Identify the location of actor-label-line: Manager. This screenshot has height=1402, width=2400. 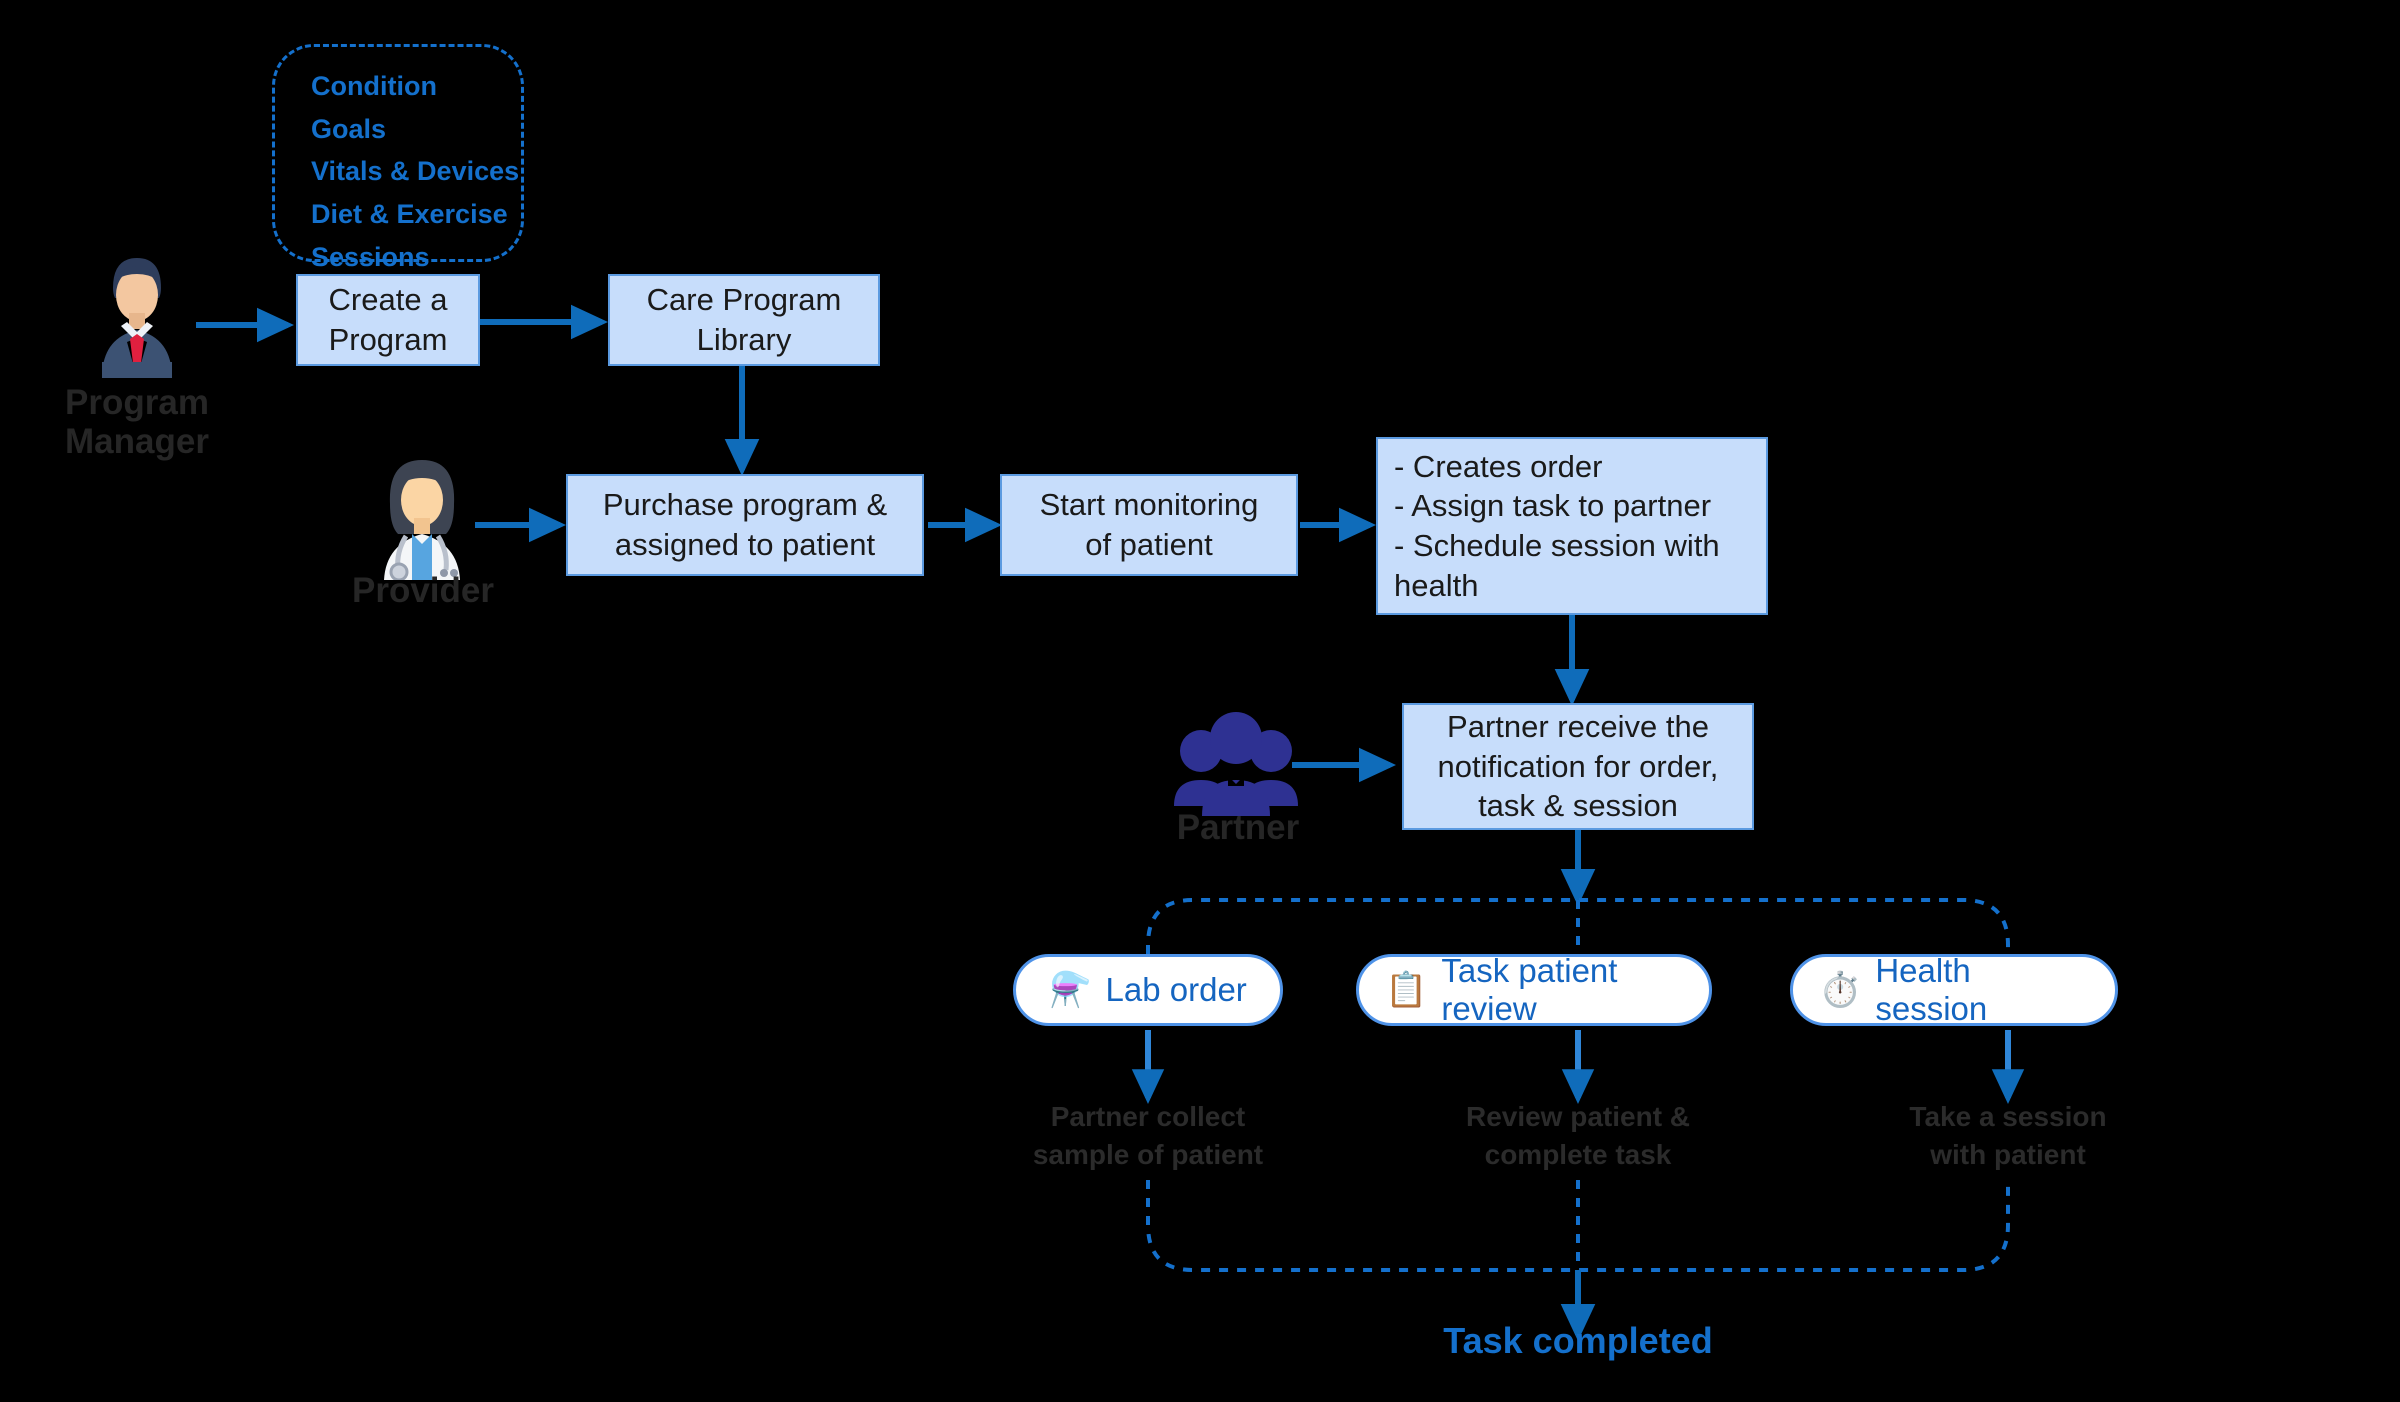
(137, 442).